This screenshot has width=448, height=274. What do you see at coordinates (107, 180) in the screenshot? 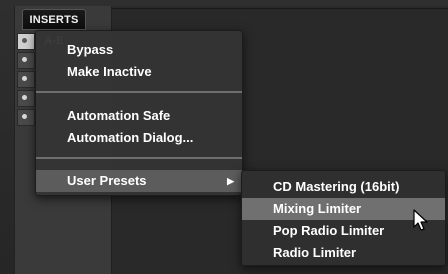
I see `menu-item-label: User Presets` at bounding box center [107, 180].